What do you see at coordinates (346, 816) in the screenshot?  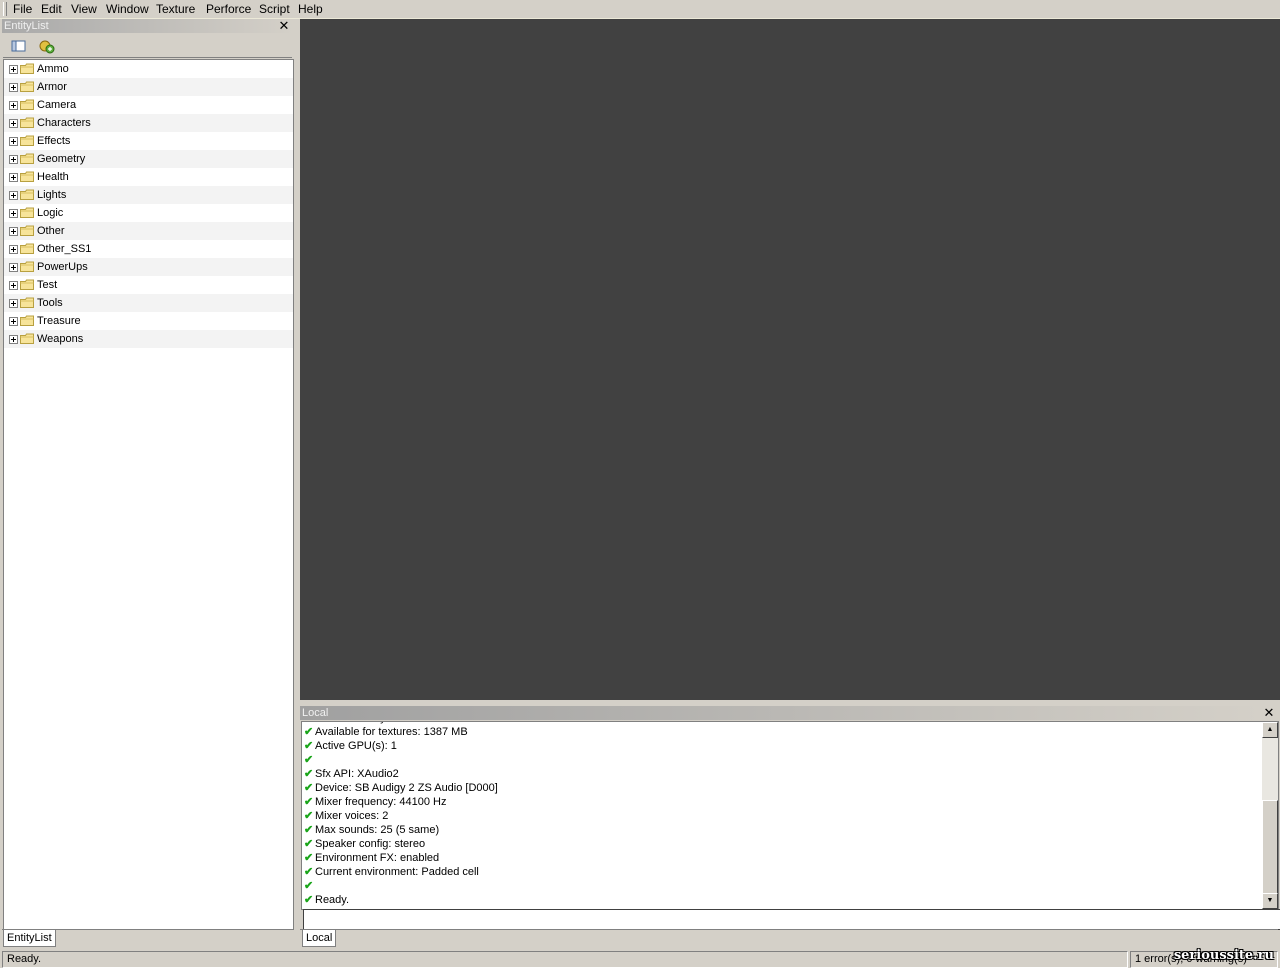 I see `log-line: ✔ Mixer voices: 2` at bounding box center [346, 816].